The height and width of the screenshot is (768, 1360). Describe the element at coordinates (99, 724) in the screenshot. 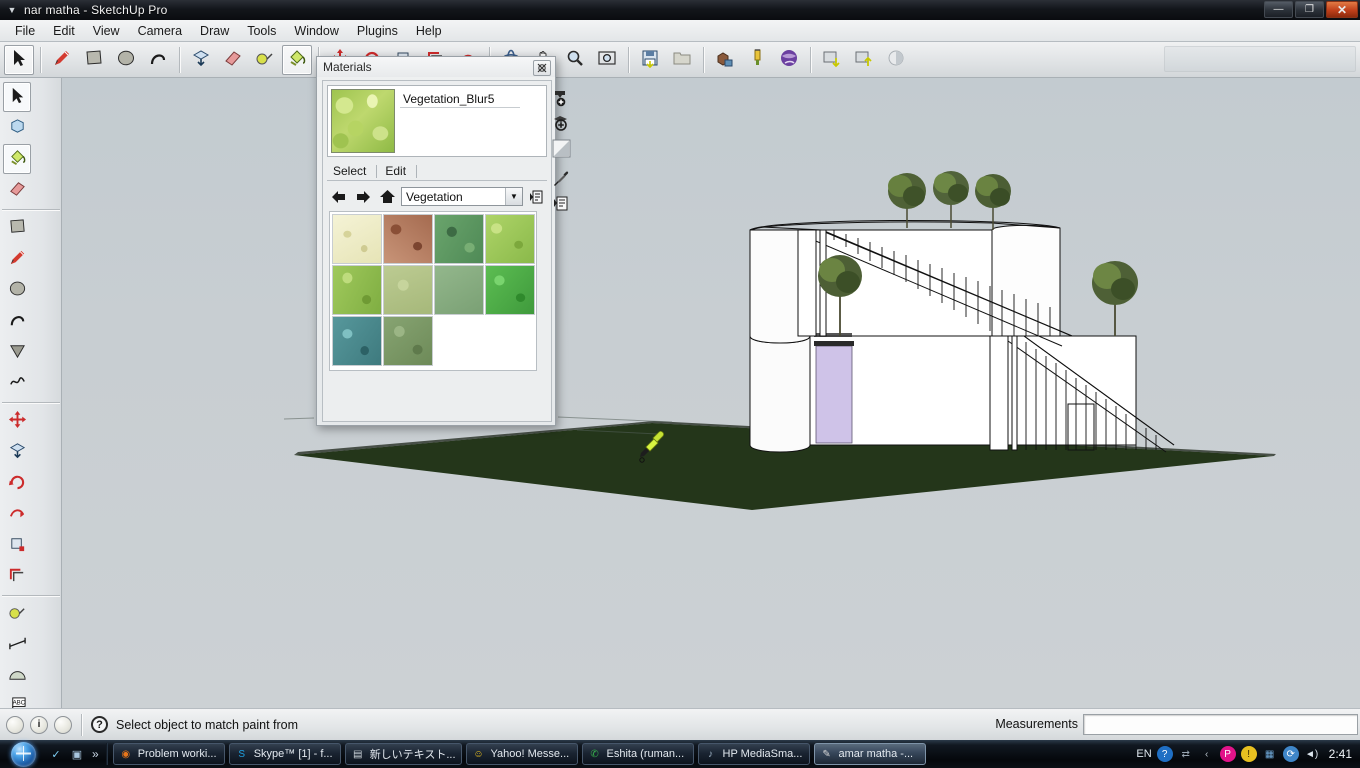

I see `question-mark-icon: ?` at that location.